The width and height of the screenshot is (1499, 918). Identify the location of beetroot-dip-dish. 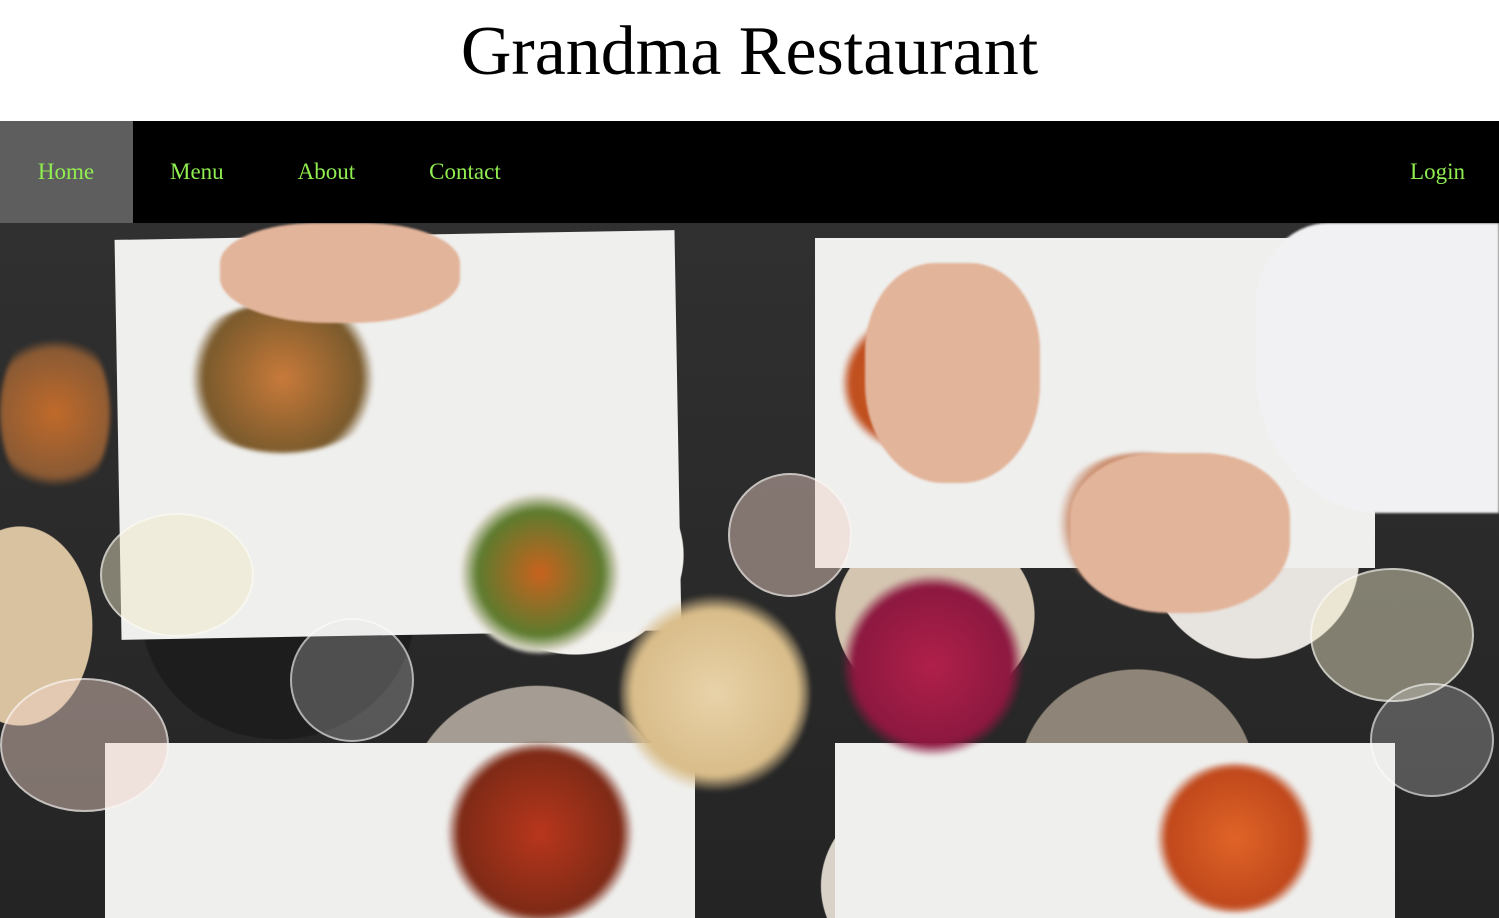
(932, 665).